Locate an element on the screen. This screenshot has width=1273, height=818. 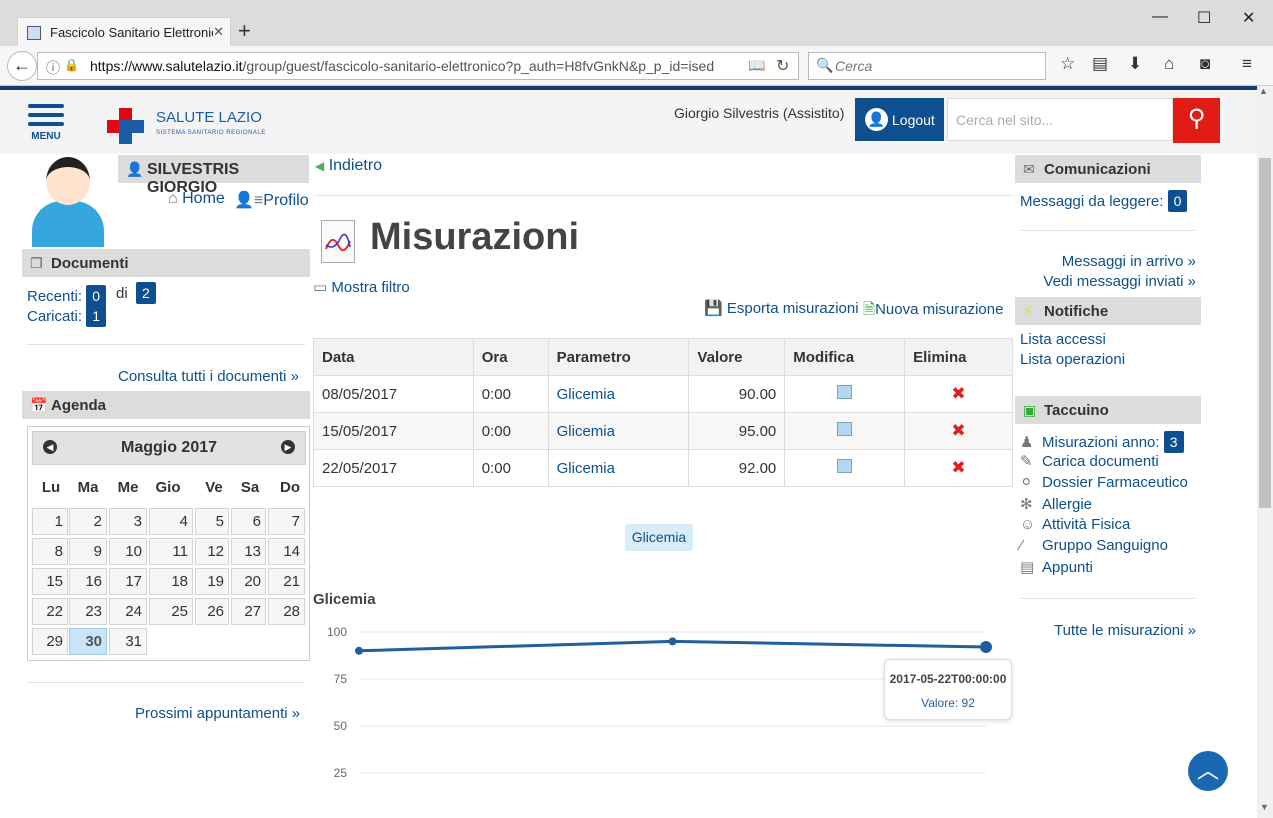
misurazioni-anno-link: ♟ Misurazioni anno: 3 is located at coordinates (1102, 442).